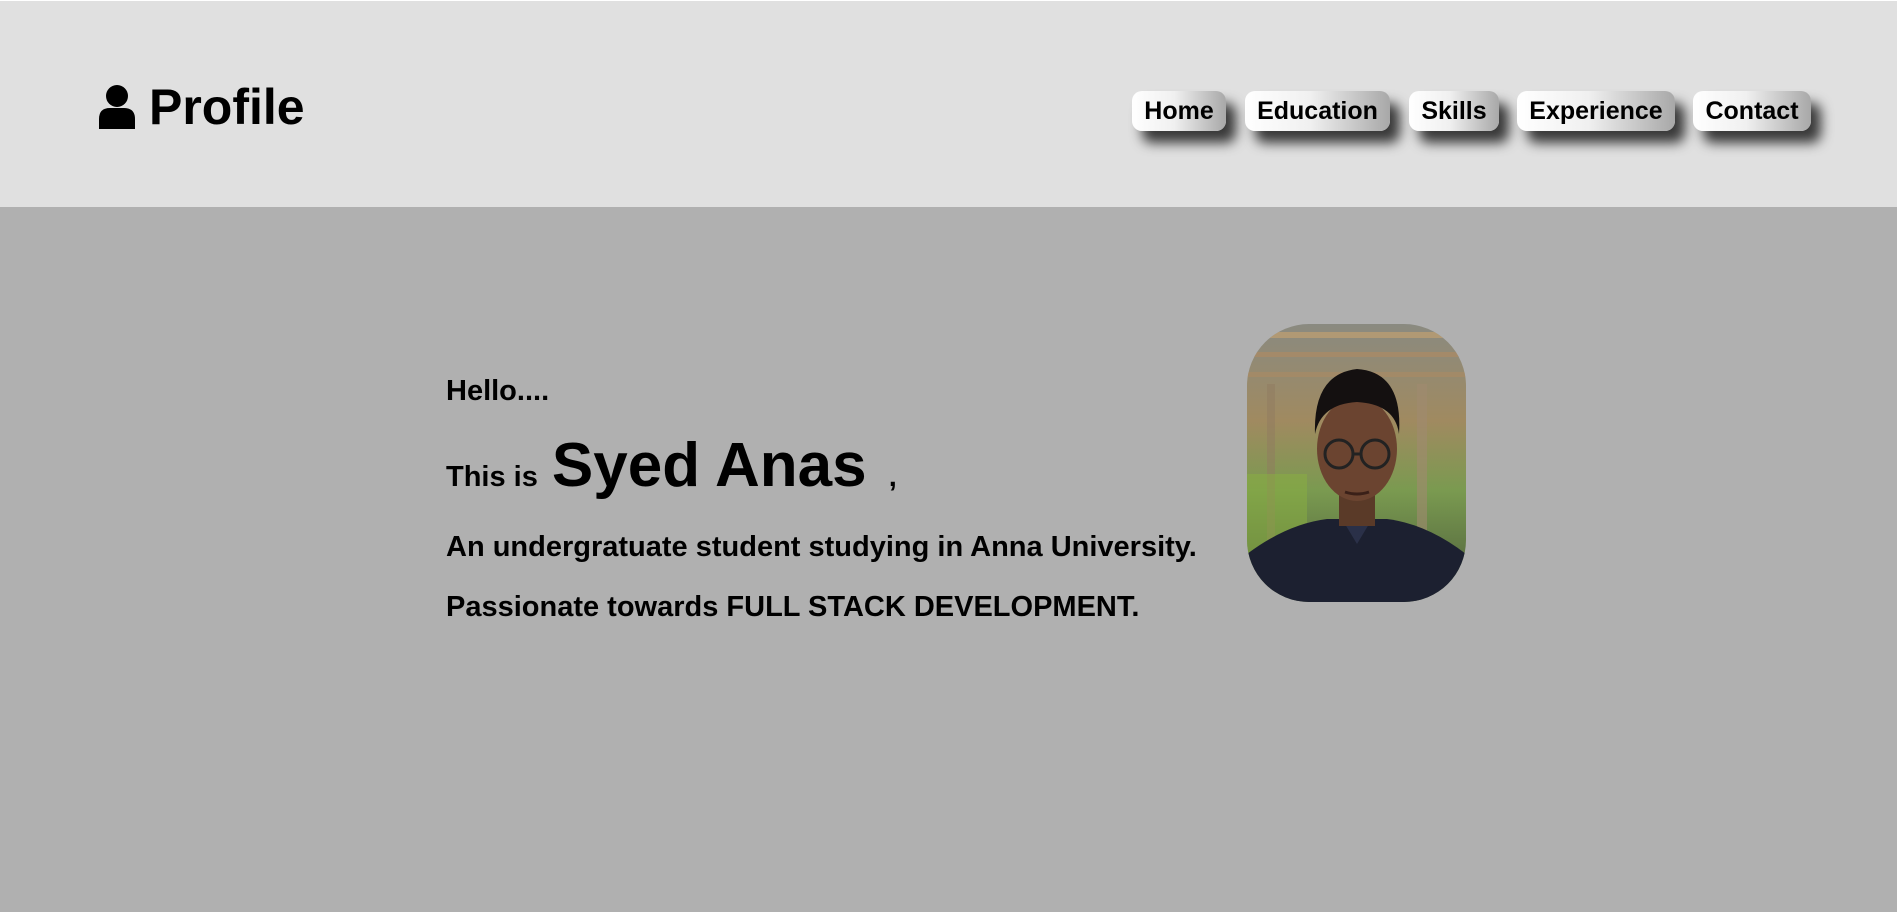  Describe the element at coordinates (1179, 111) in the screenshot. I see `nav-home-button: Home` at that location.